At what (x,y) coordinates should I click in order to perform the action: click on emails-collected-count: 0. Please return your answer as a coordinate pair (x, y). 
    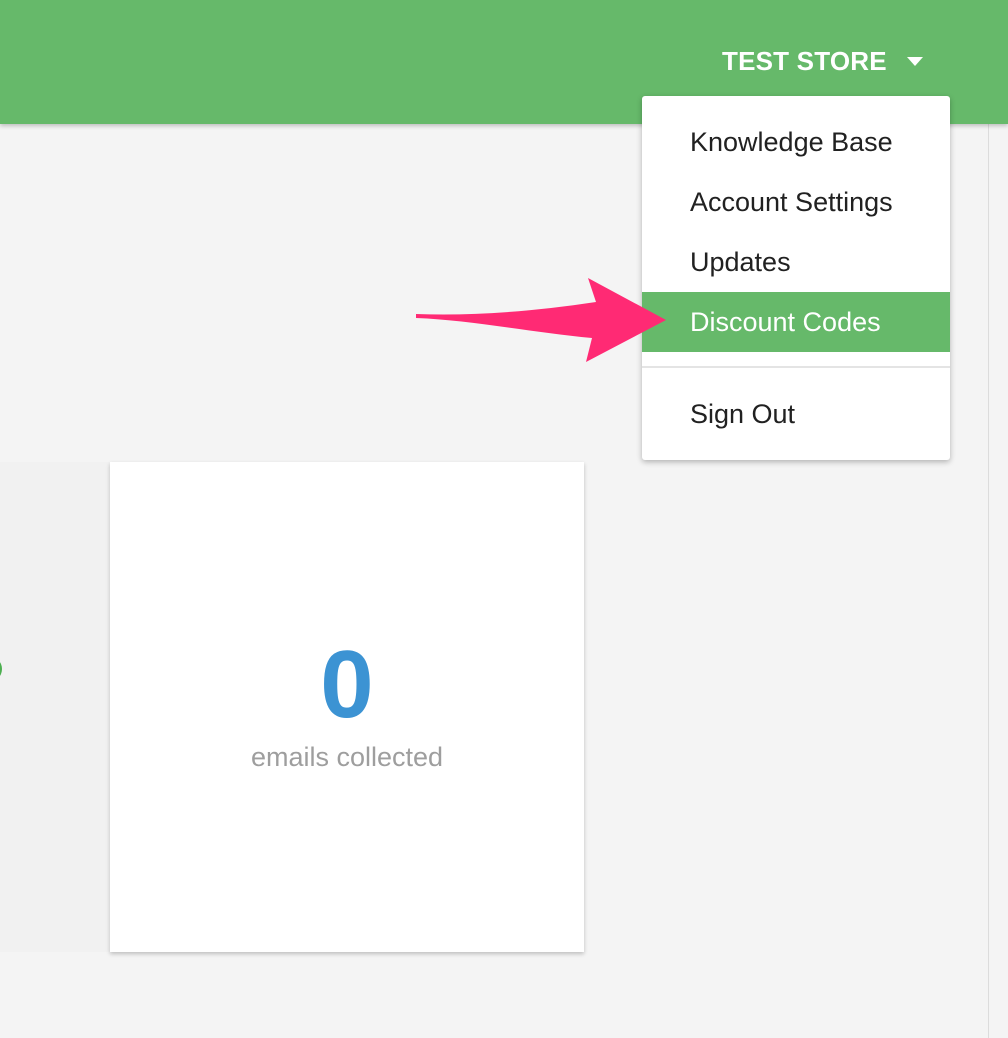
    Looking at the image, I should click on (347, 684).